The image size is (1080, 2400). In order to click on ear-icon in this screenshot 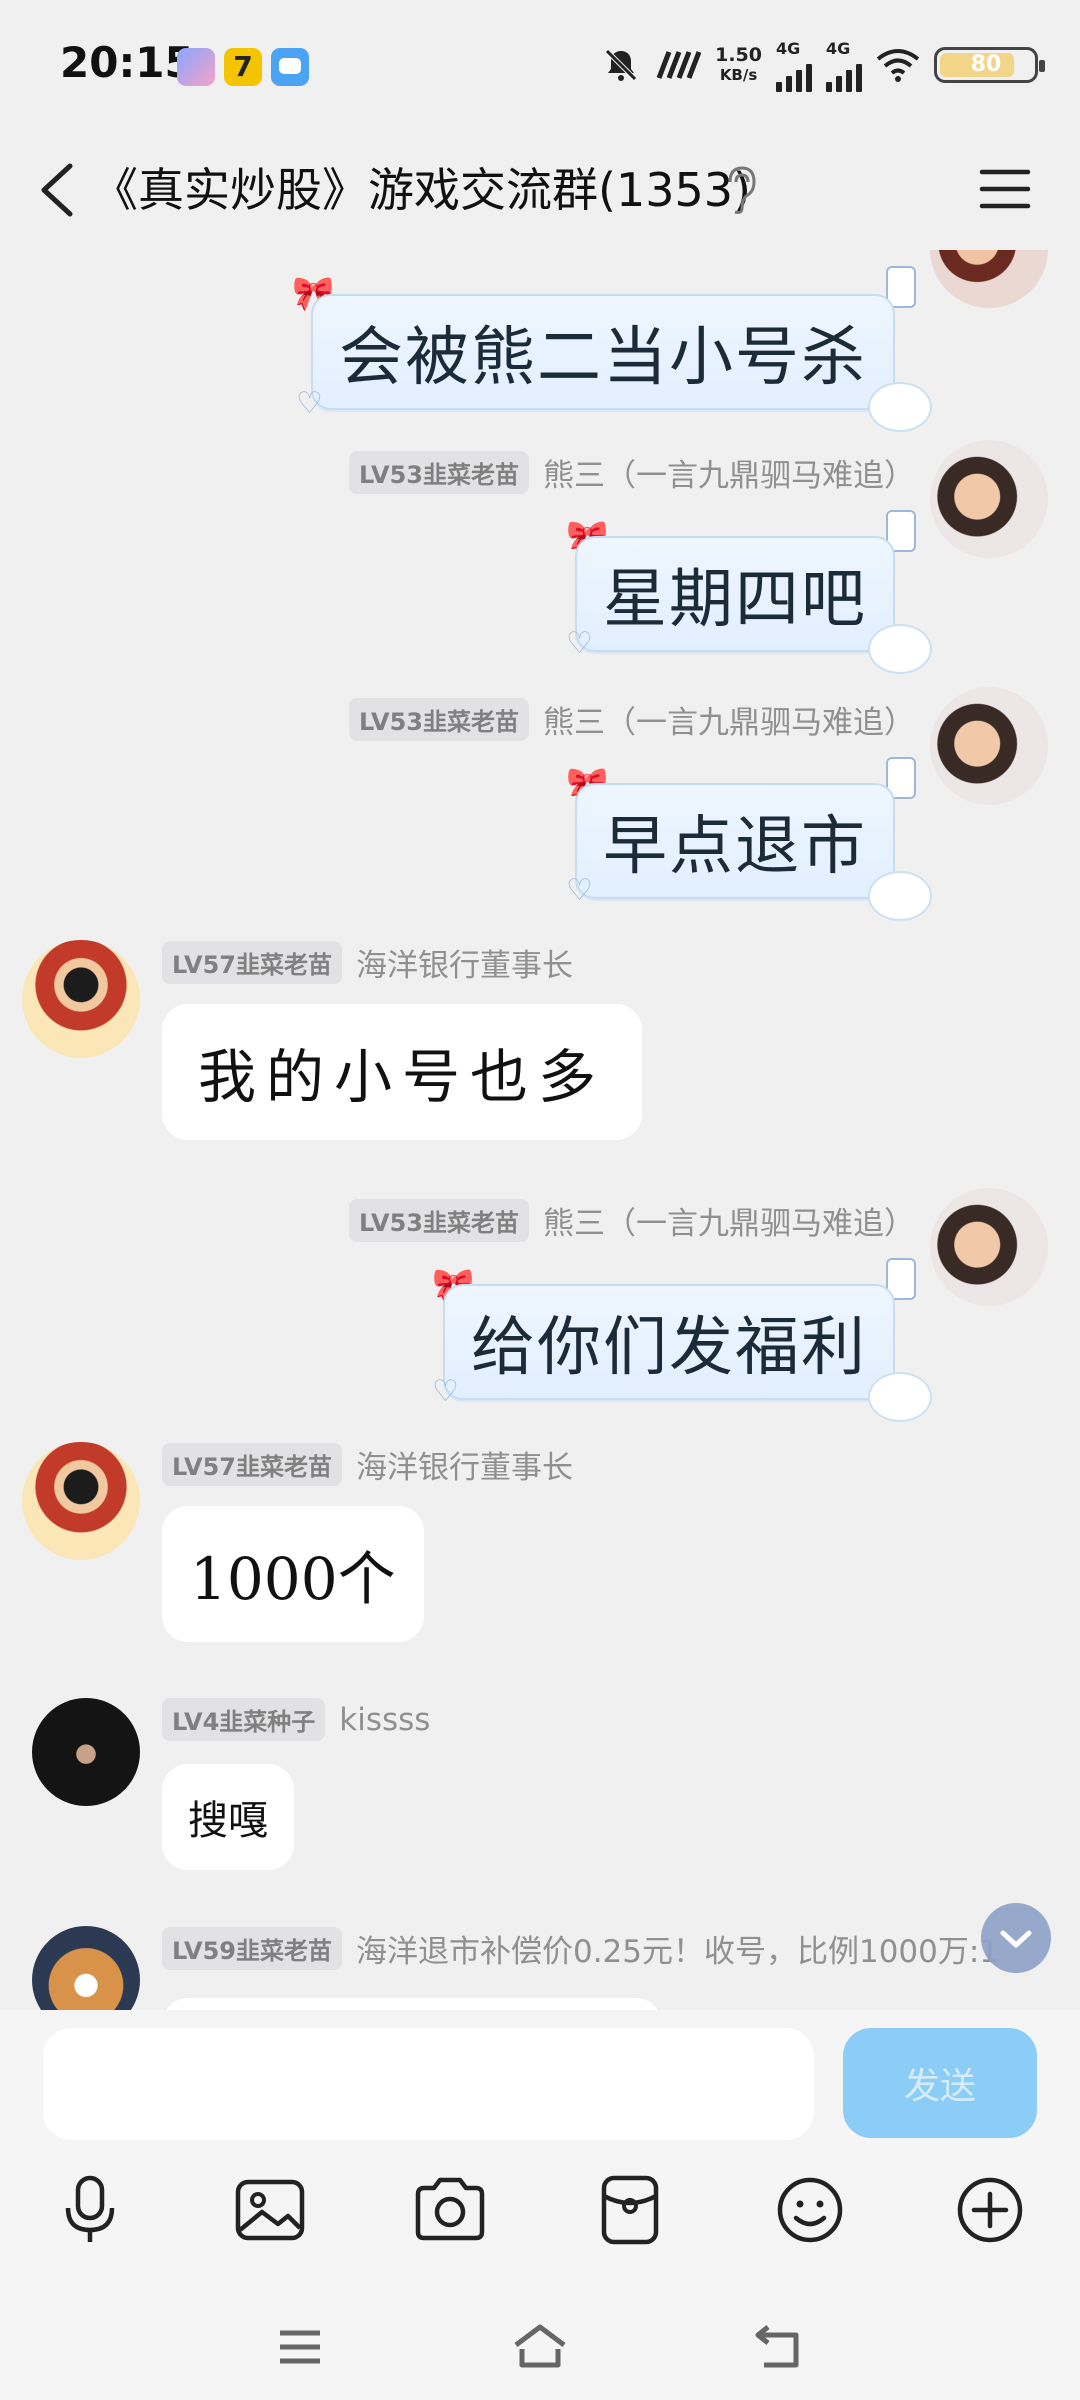, I will do `click(740, 190)`.